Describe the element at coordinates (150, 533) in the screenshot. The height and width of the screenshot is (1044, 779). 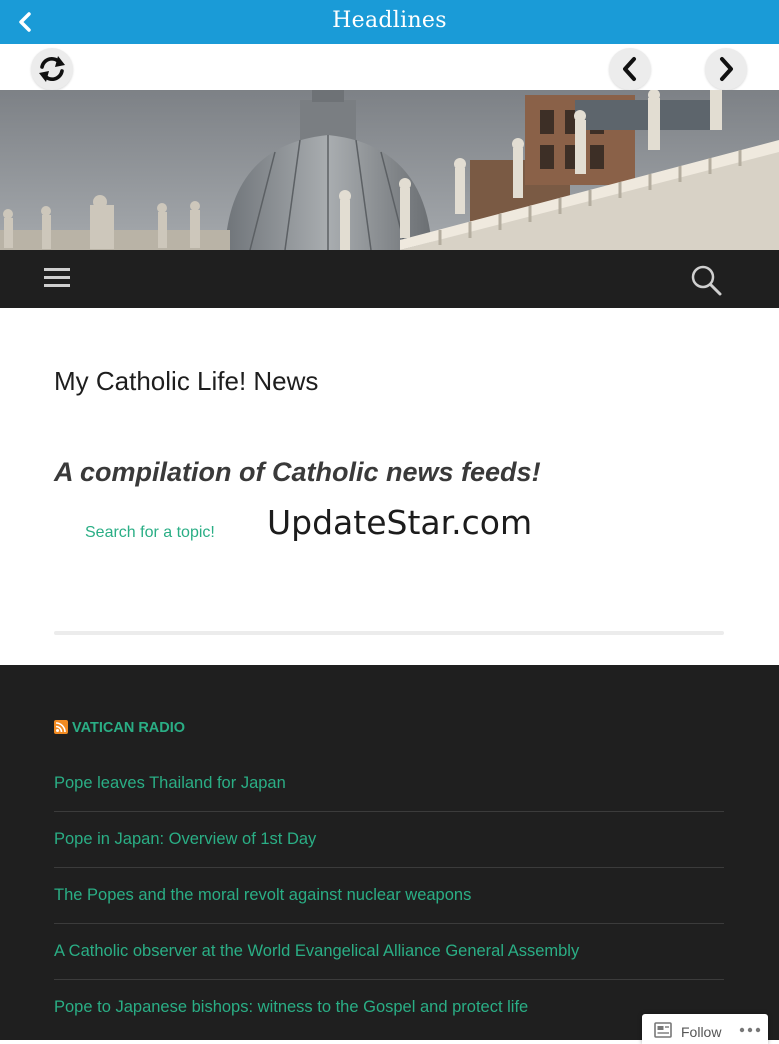
I see `search-topic-link: Search for a topic!` at that location.